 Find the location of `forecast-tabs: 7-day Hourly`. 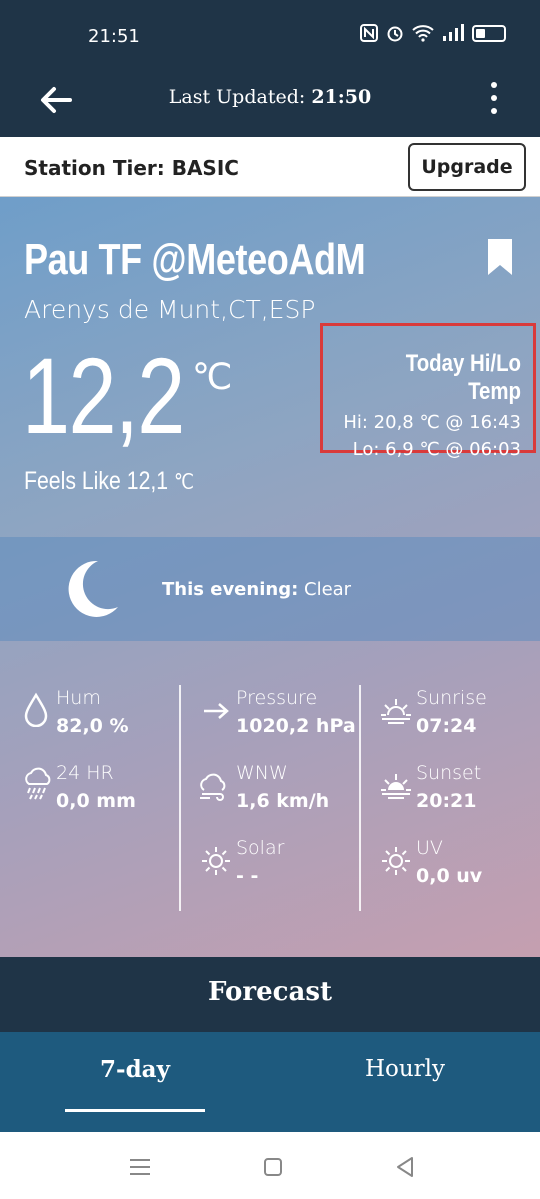

forecast-tabs: 7-day Hourly is located at coordinates (270, 1082).